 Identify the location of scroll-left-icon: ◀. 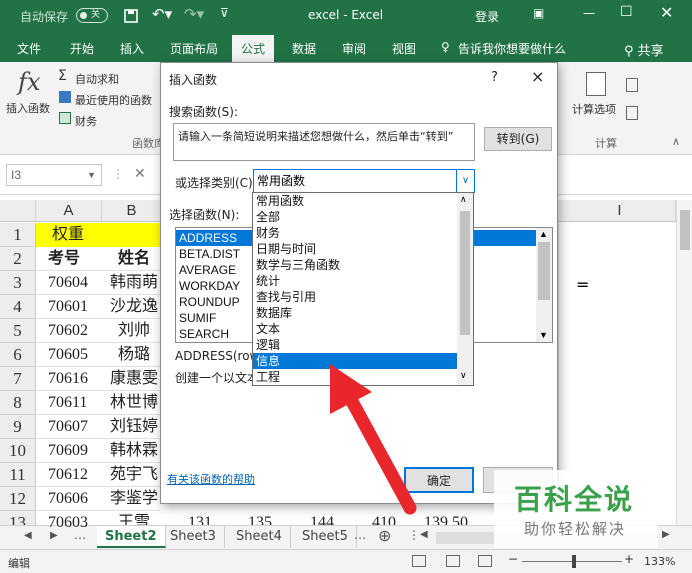
(424, 534).